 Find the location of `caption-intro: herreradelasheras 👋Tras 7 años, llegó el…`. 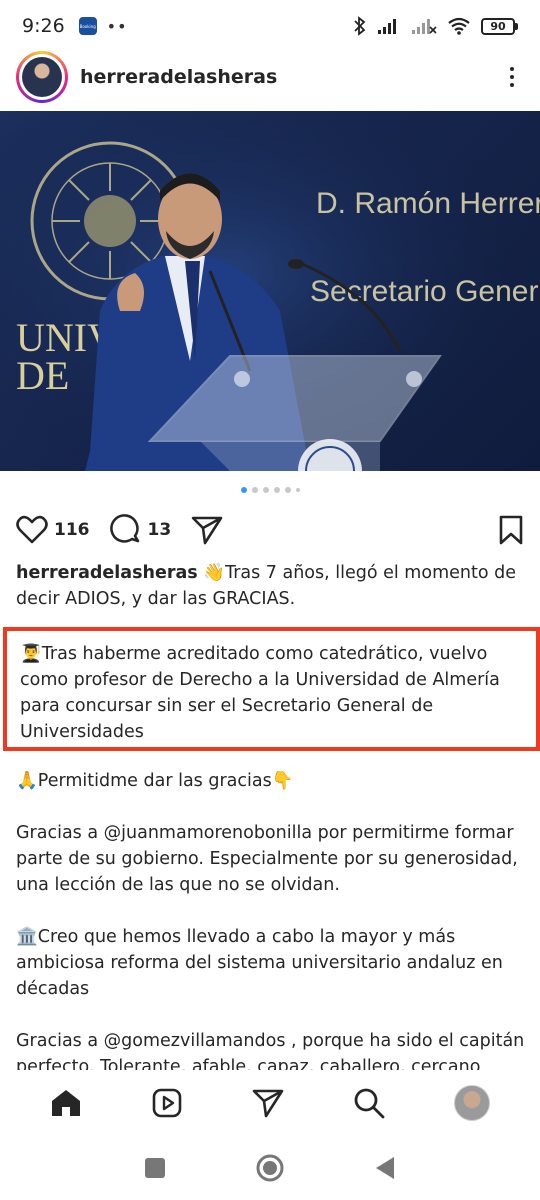

caption-intro: herreradelasheras 👋Tras 7 años, llegó el… is located at coordinates (266, 586).